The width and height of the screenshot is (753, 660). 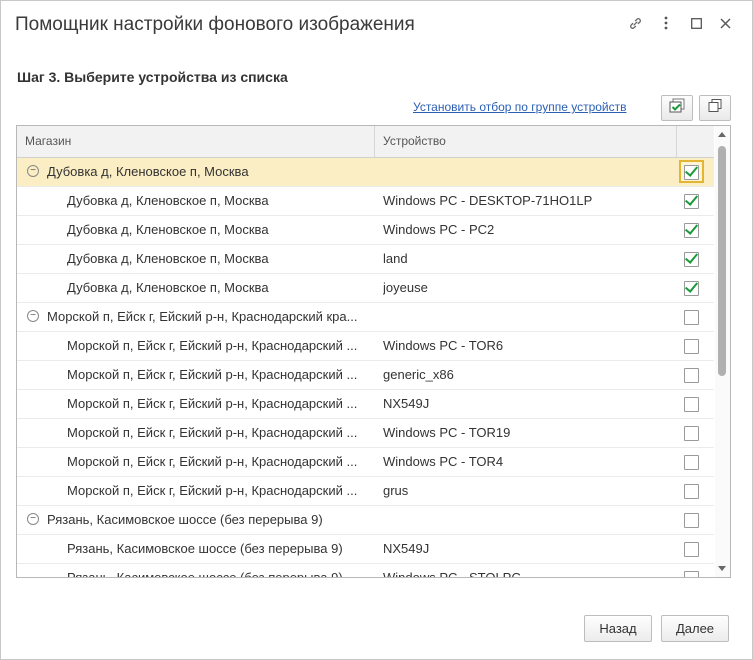 I want to click on step-title: Шаг 3. Выберите устройства из списка, so click(x=152, y=77).